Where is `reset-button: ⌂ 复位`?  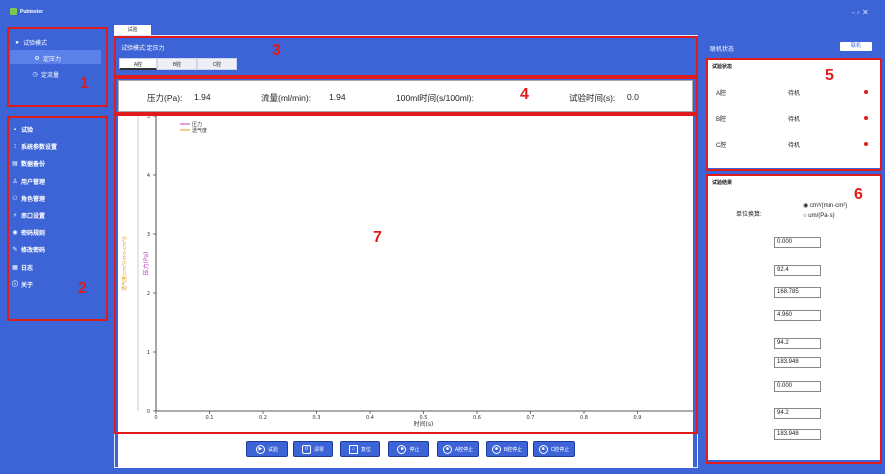
reset-button: ⌂ 复位 is located at coordinates (360, 449).